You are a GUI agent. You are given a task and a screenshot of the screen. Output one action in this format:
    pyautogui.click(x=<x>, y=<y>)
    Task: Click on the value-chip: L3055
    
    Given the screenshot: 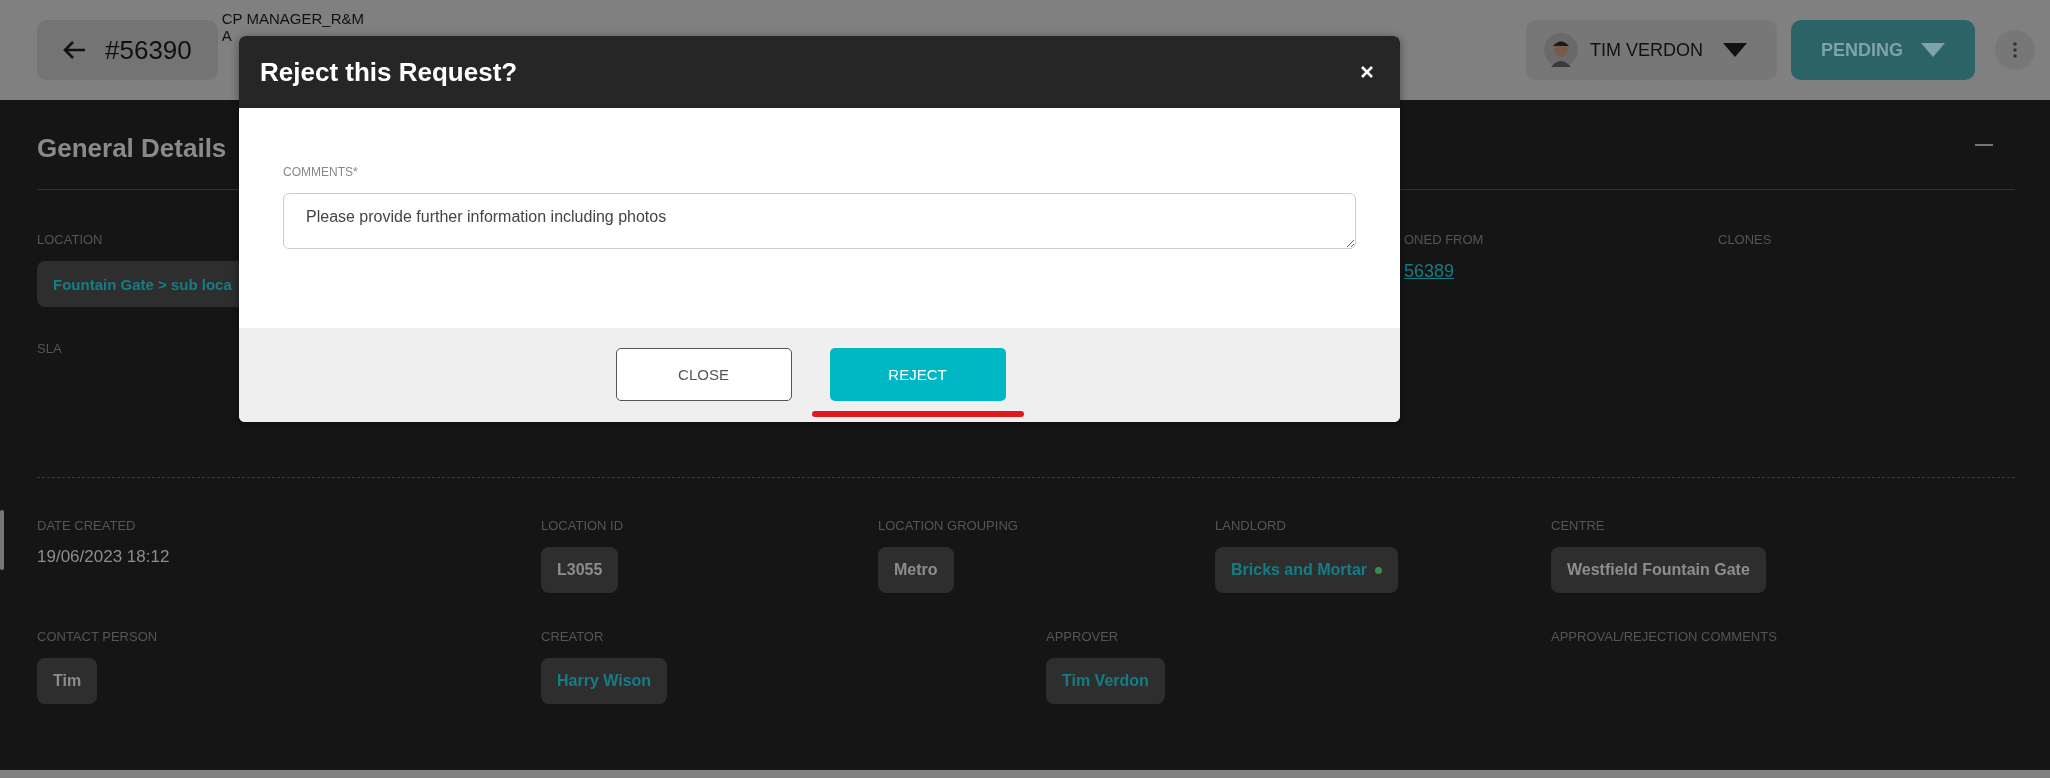 What is the action you would take?
    pyautogui.click(x=580, y=570)
    